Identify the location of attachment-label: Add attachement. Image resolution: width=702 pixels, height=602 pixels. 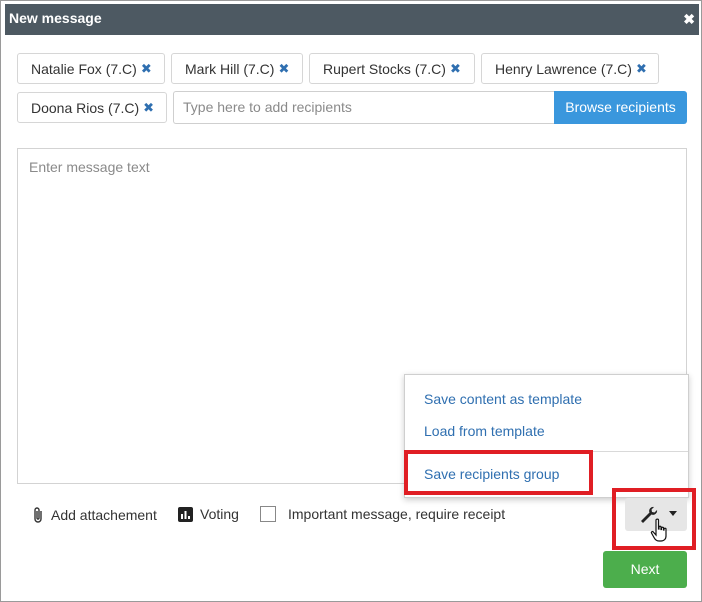
(104, 515).